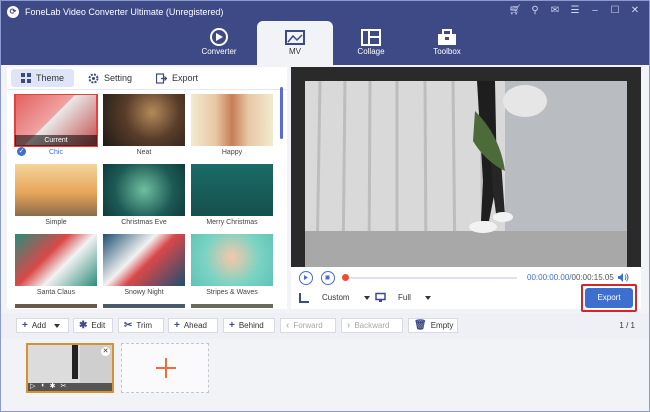 Image resolution: width=650 pixels, height=412 pixels. I want to click on theme-item-neat: Neat, so click(144, 125).